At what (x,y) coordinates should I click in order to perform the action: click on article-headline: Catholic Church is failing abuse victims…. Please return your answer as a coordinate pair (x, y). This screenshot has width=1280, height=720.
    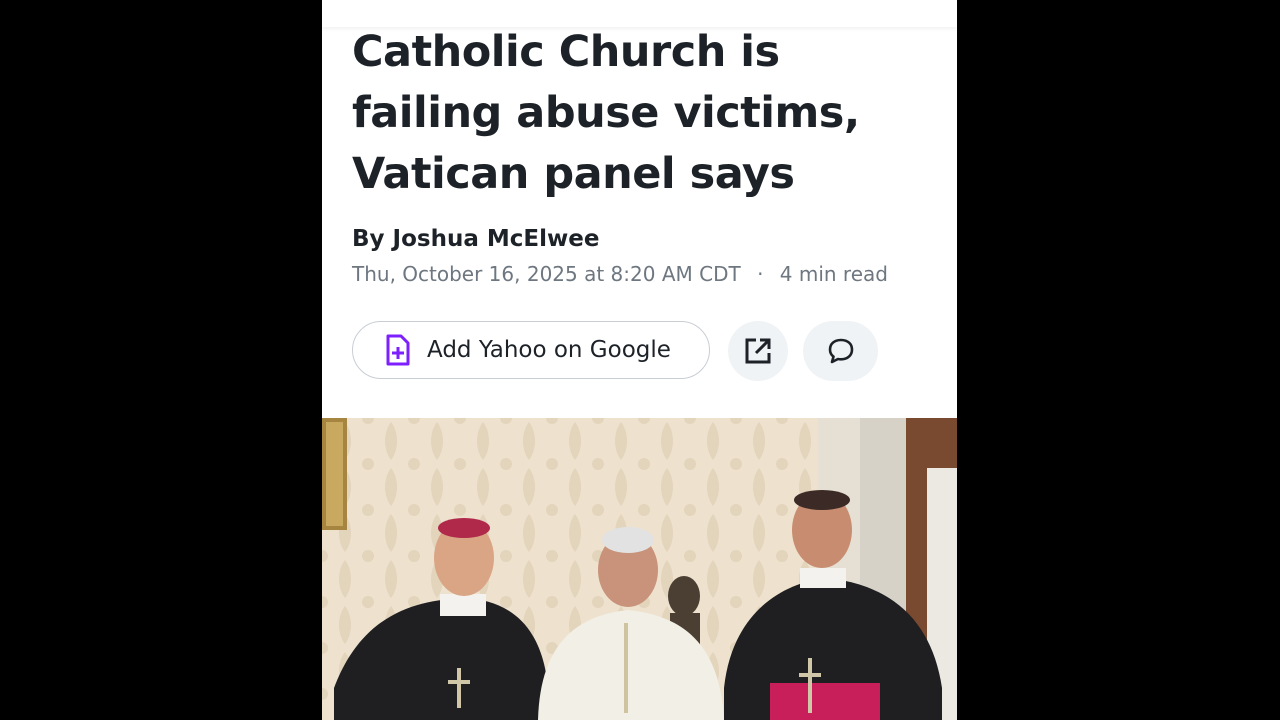
    Looking at the image, I should click on (606, 113).